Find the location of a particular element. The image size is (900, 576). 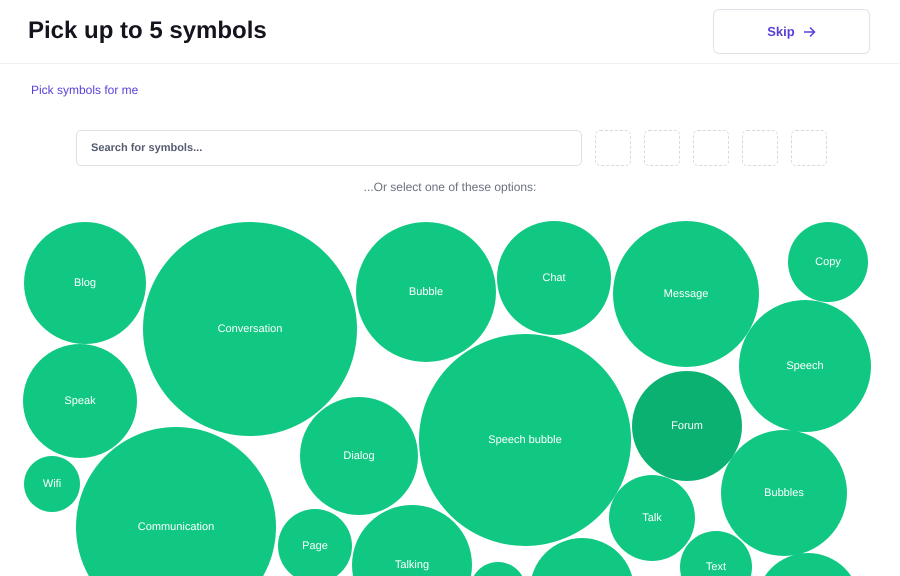

symbol-bubble: Talk is located at coordinates (652, 518).